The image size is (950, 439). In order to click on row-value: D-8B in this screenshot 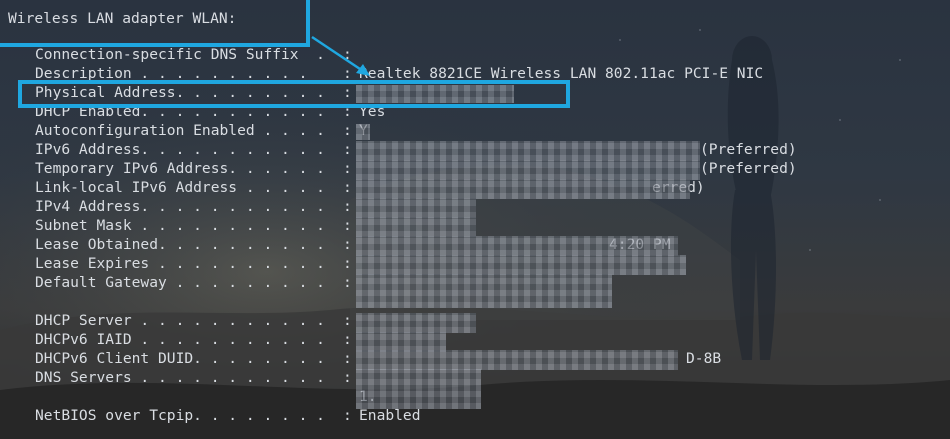, I will do `click(704, 358)`.